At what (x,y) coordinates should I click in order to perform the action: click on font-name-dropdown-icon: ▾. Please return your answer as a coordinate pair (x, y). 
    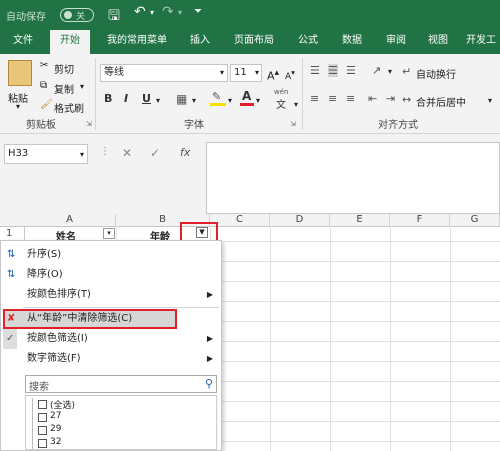
    Looking at the image, I should click on (222, 73).